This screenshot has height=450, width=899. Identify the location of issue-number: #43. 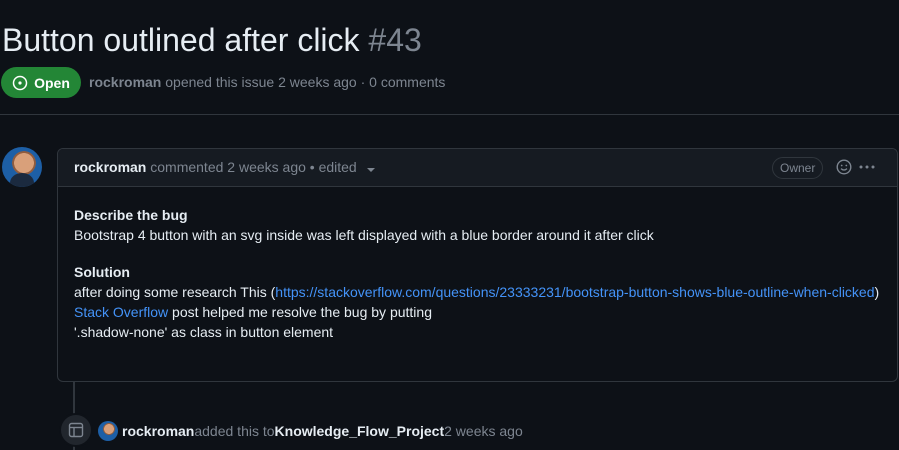
(395, 40).